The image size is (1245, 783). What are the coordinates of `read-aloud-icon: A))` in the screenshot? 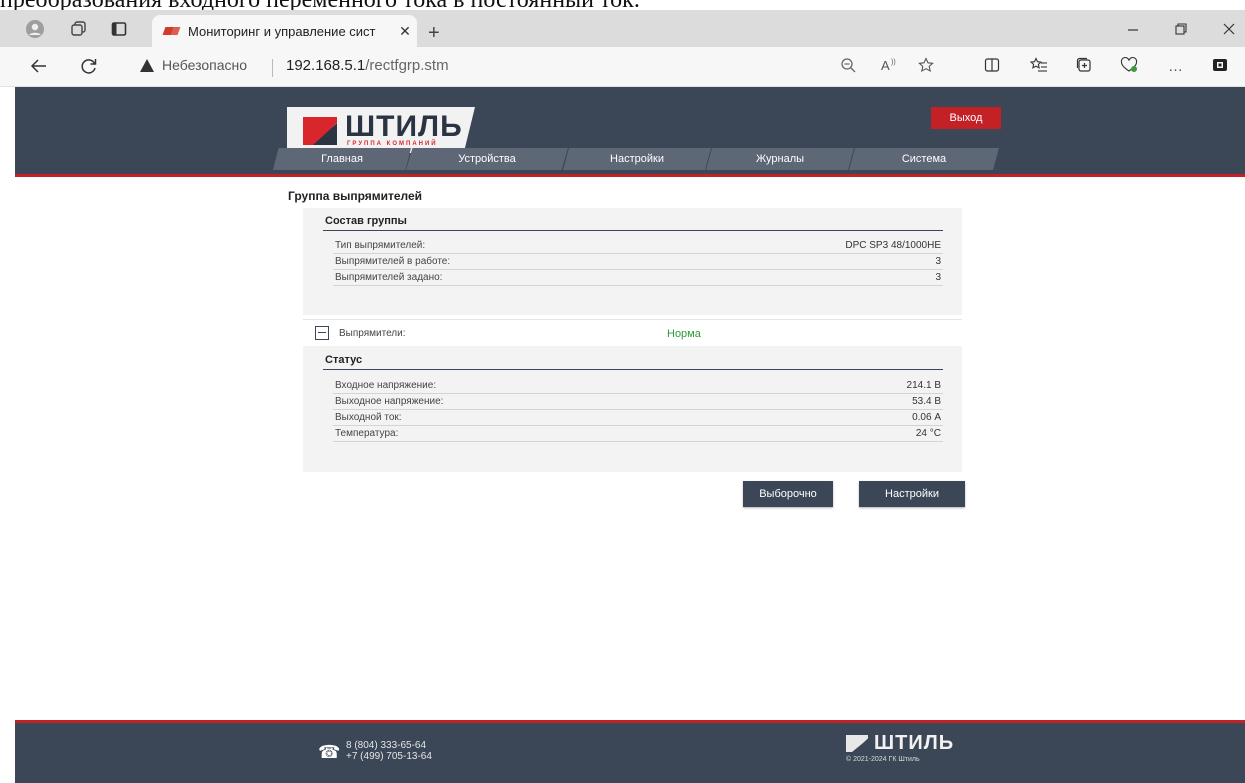 It's located at (889, 68).